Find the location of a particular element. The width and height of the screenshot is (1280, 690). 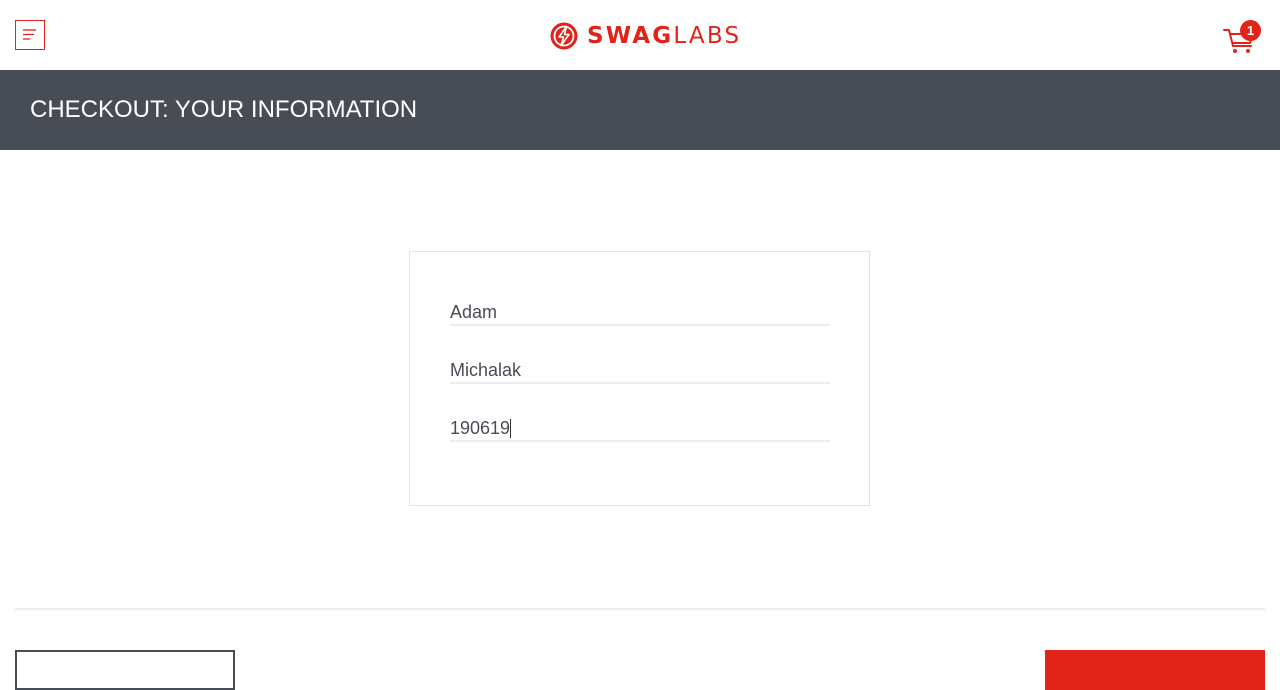

footer-divider is located at coordinates (640, 609).